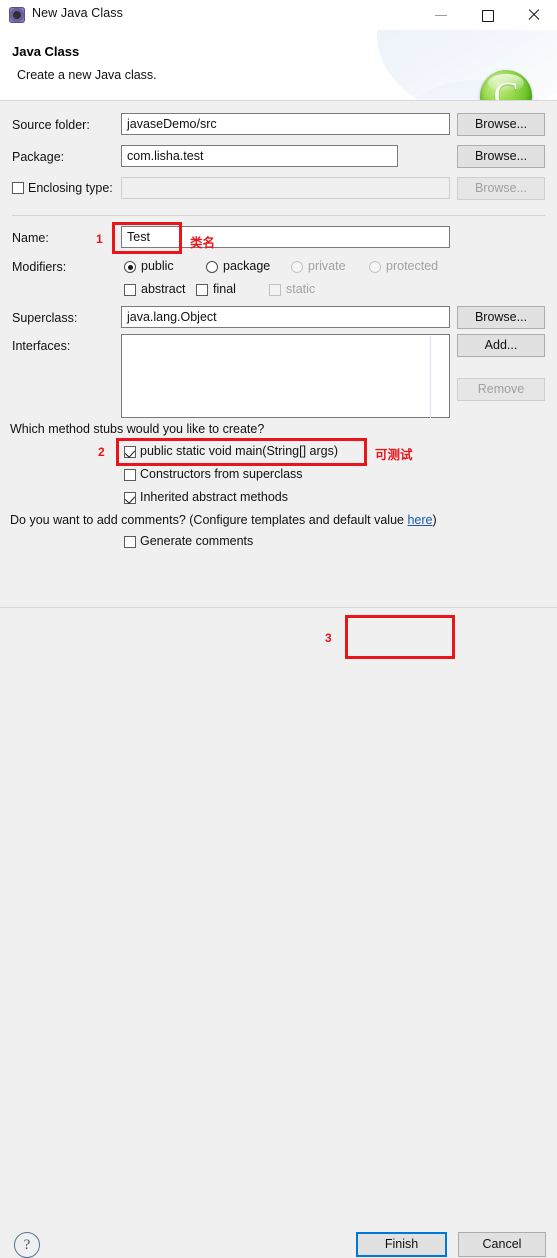 The image size is (557, 1258). Describe the element at coordinates (87, 75) in the screenshot. I see `wizard-subtitle: Create a new Java class.` at that location.